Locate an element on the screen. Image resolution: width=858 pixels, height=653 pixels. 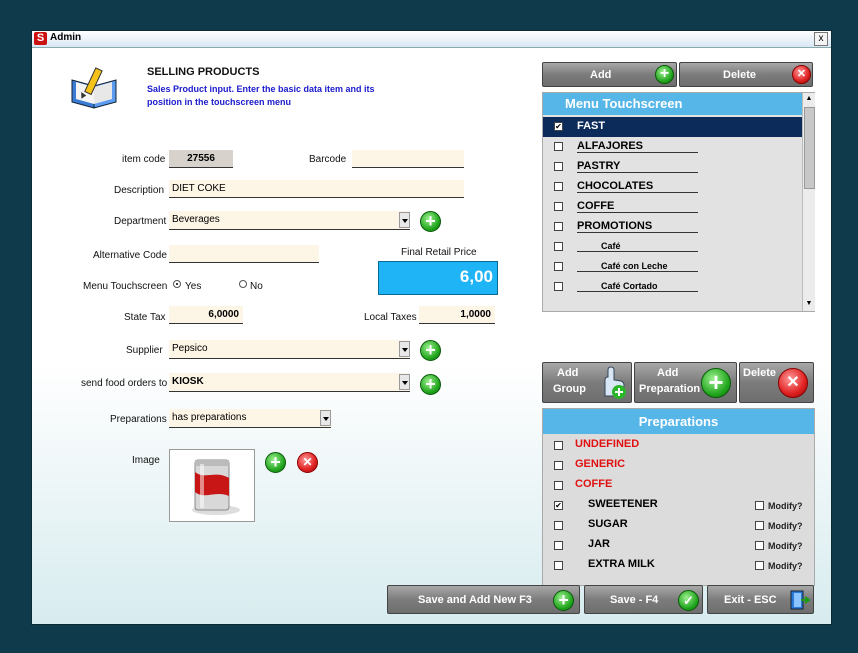
state-tax-field: 6,0000 is located at coordinates (206, 315).